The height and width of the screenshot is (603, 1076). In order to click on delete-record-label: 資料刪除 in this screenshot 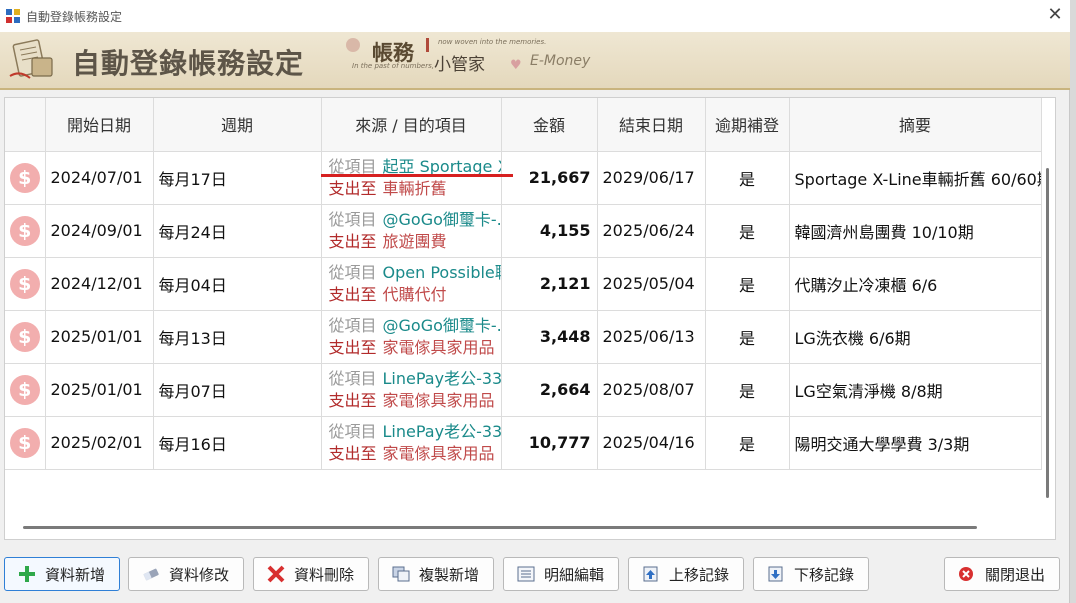, I will do `click(324, 574)`.